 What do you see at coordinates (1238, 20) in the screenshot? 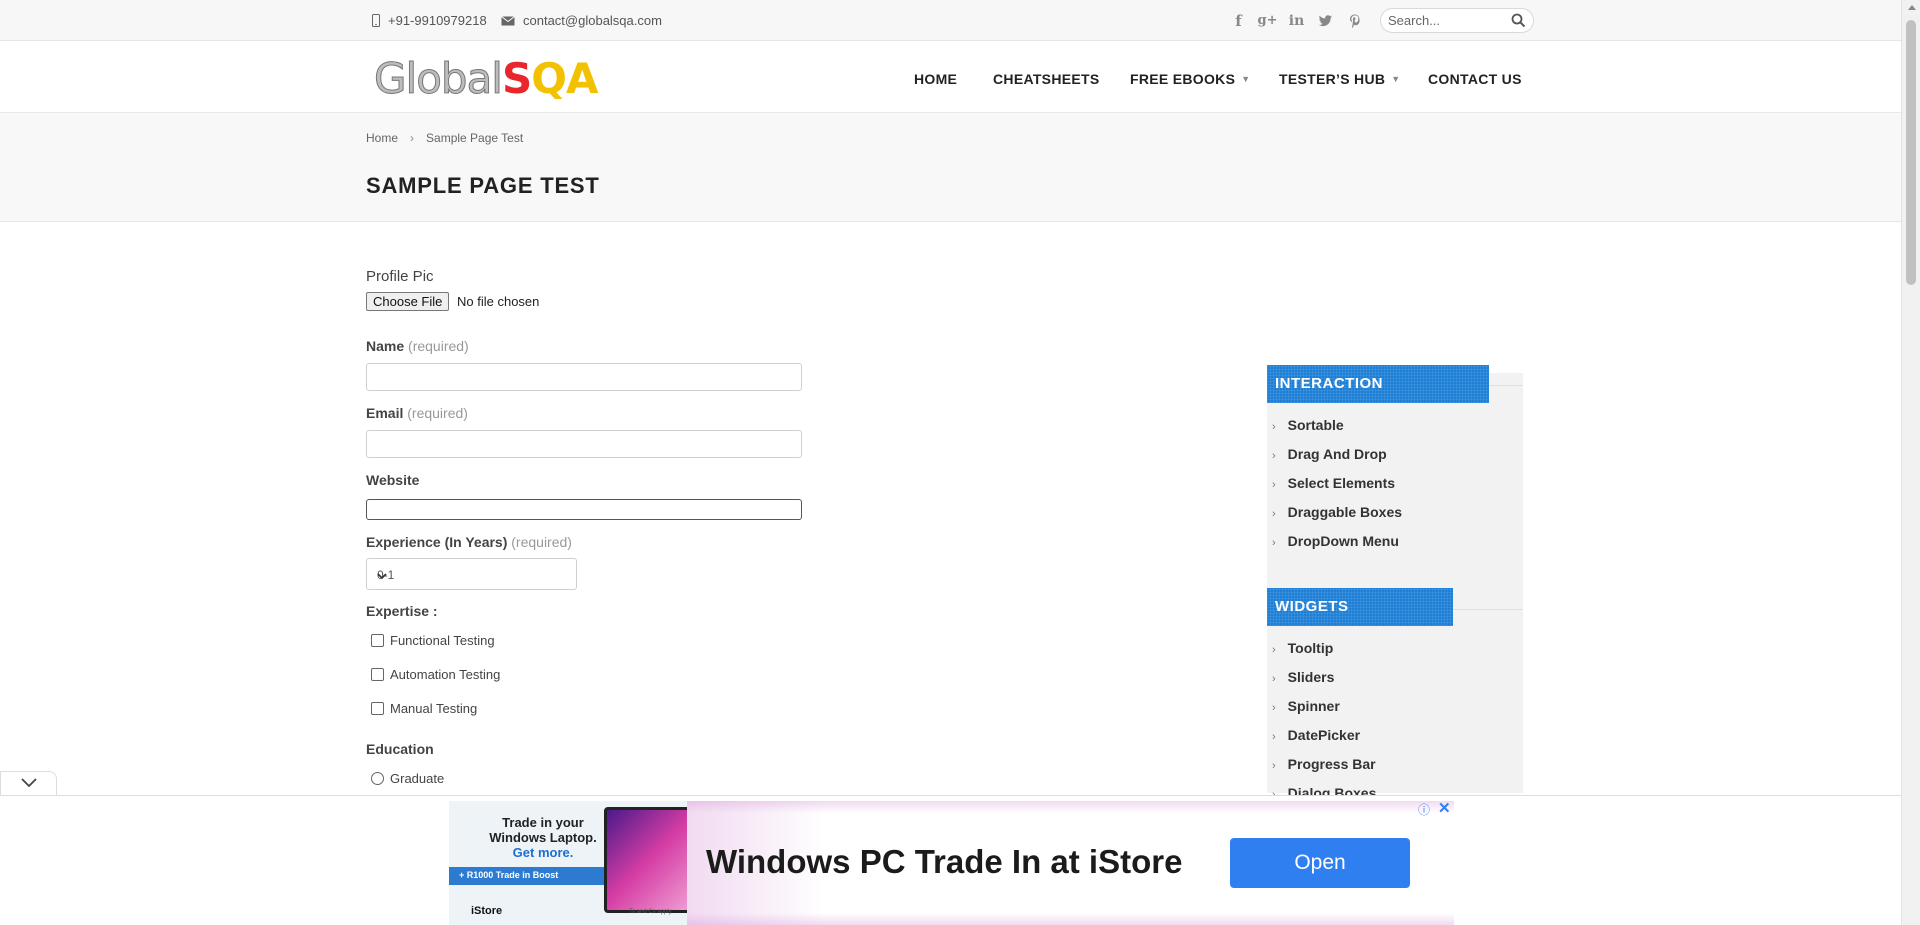
I see `facebook-icon: f` at bounding box center [1238, 20].